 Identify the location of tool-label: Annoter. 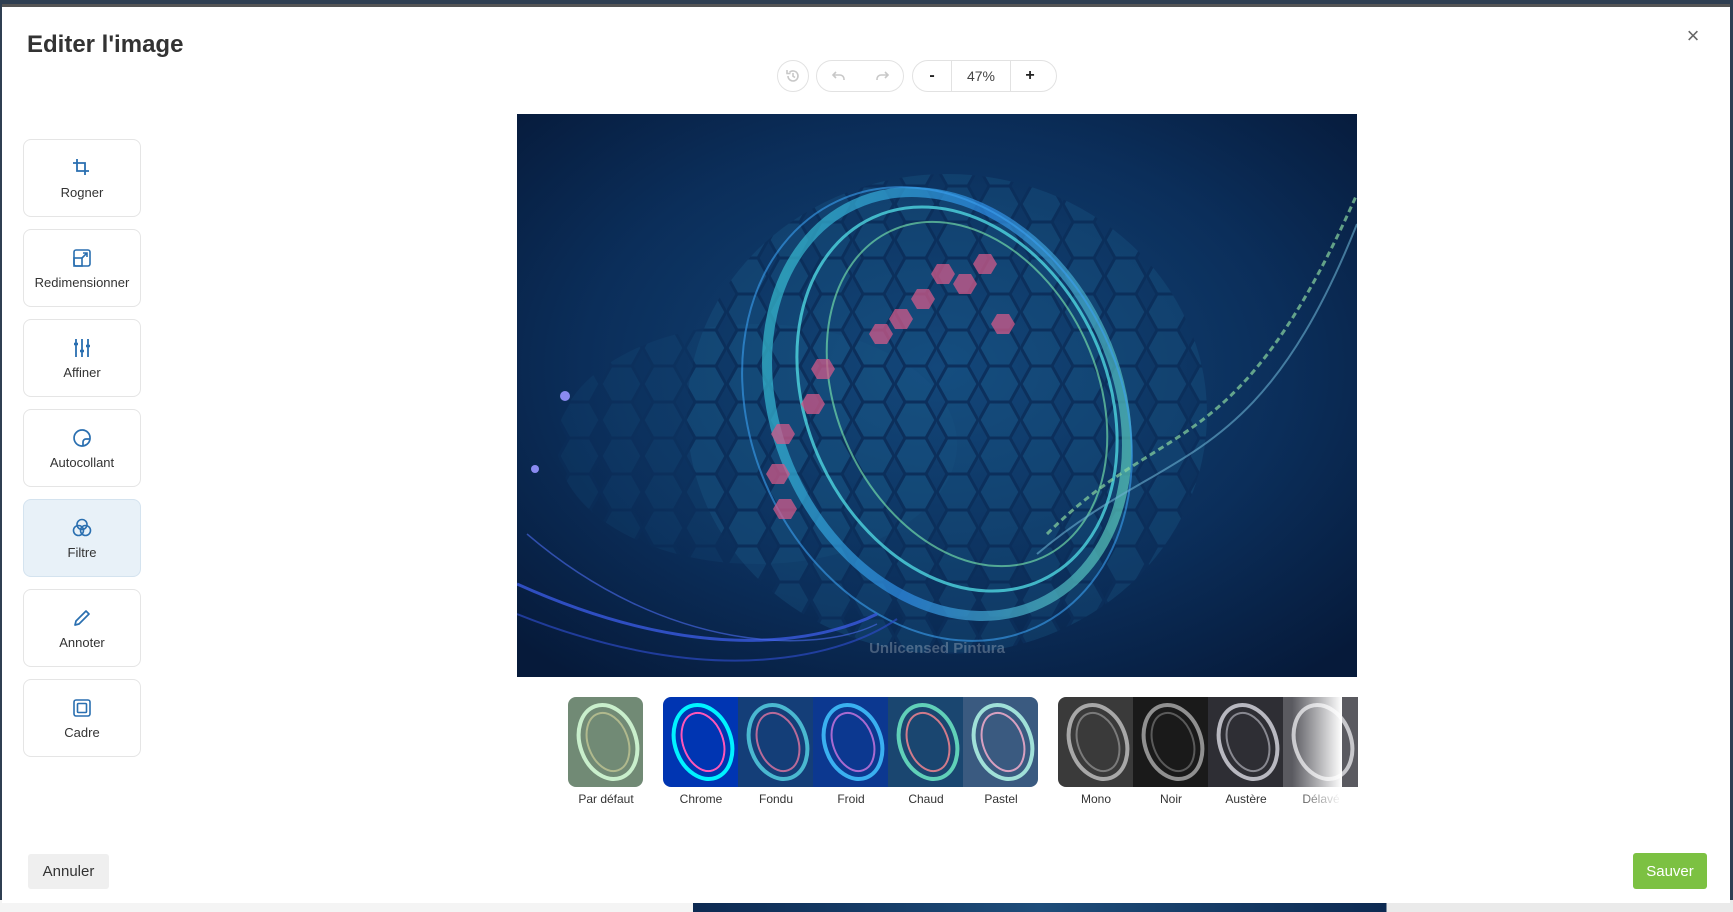
(82, 642).